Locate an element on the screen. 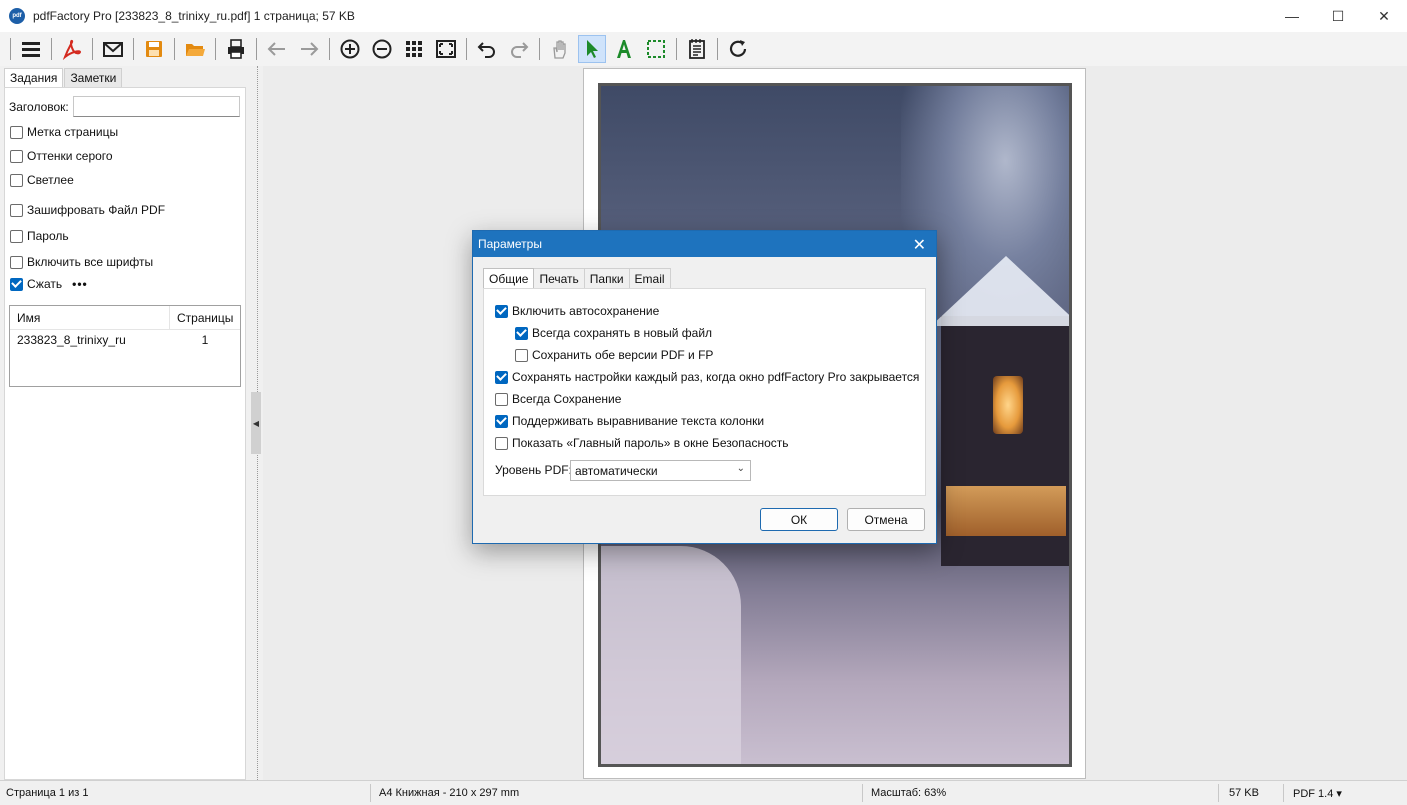 The image size is (1407, 805). collapse-panel-icon: ◀ is located at coordinates (256, 423).